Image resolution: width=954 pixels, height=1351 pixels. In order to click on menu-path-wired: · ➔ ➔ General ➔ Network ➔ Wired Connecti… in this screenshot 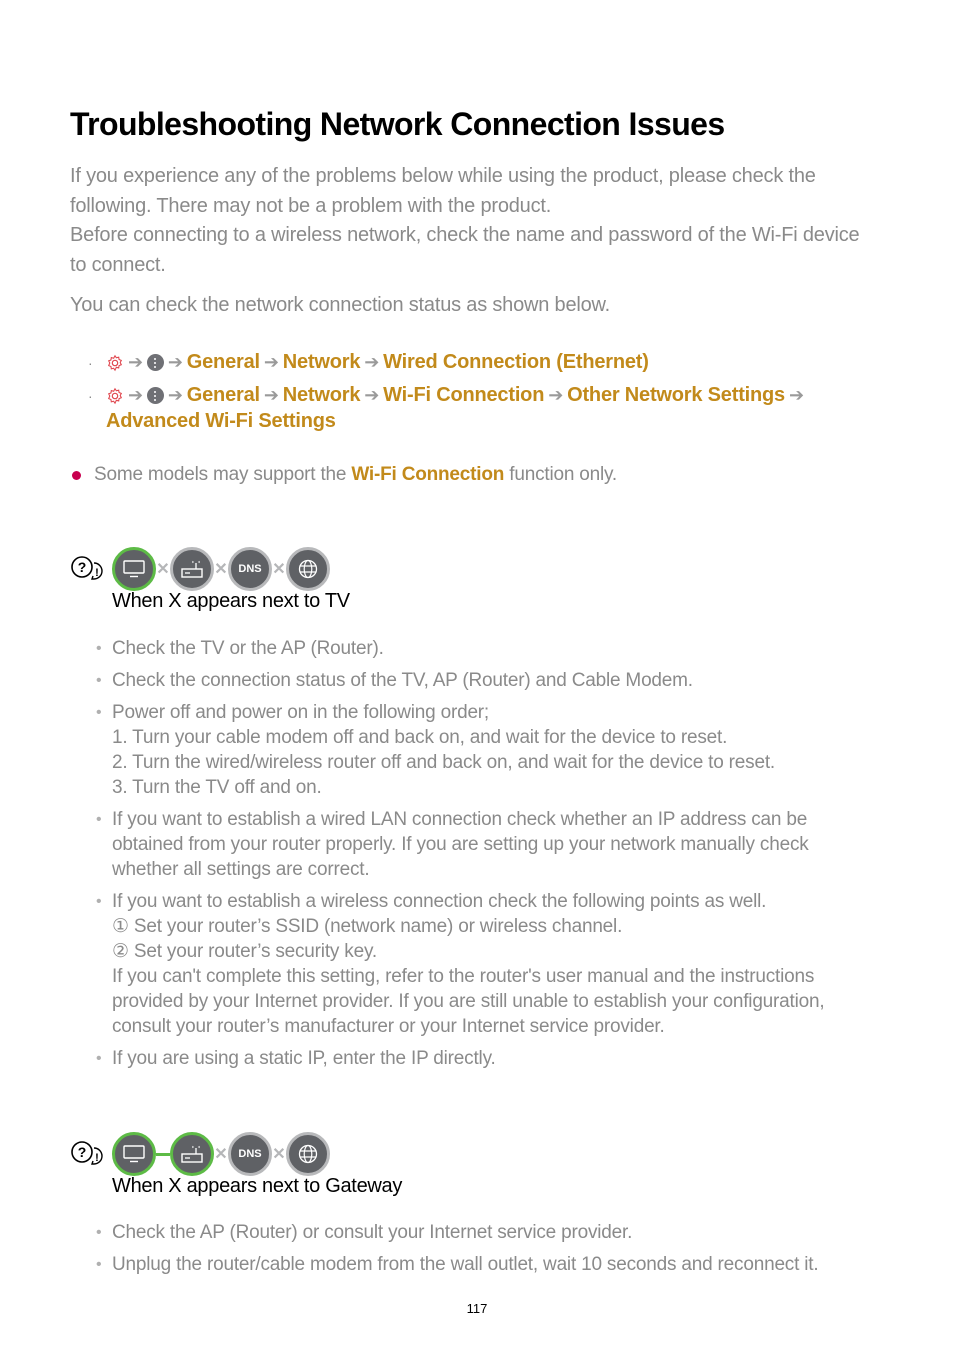, I will do `click(368, 362)`.